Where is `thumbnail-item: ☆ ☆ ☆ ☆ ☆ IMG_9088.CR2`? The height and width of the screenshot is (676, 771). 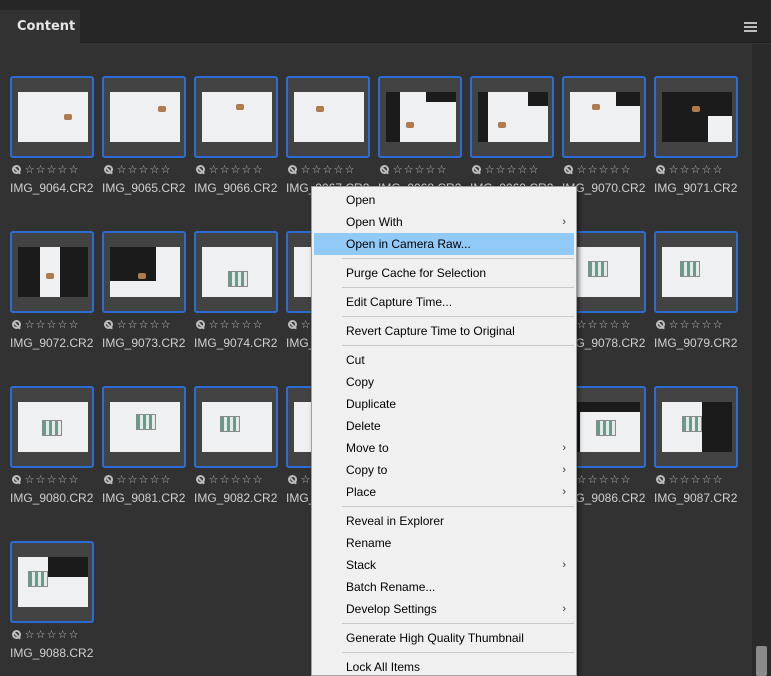
thumbnail-item: ☆ ☆ ☆ ☆ ☆ IMG_9088.CR2 is located at coordinates (56, 605).